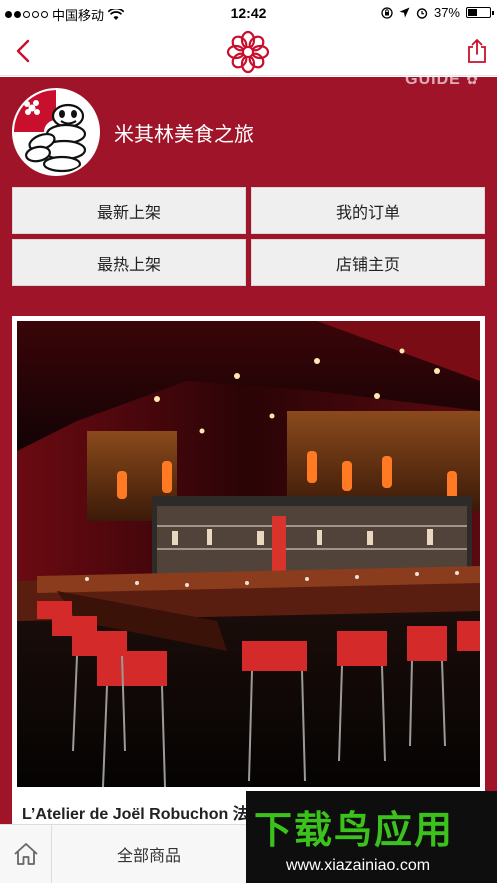  I want to click on shop-name: 米其林美食之旅, so click(184, 133).